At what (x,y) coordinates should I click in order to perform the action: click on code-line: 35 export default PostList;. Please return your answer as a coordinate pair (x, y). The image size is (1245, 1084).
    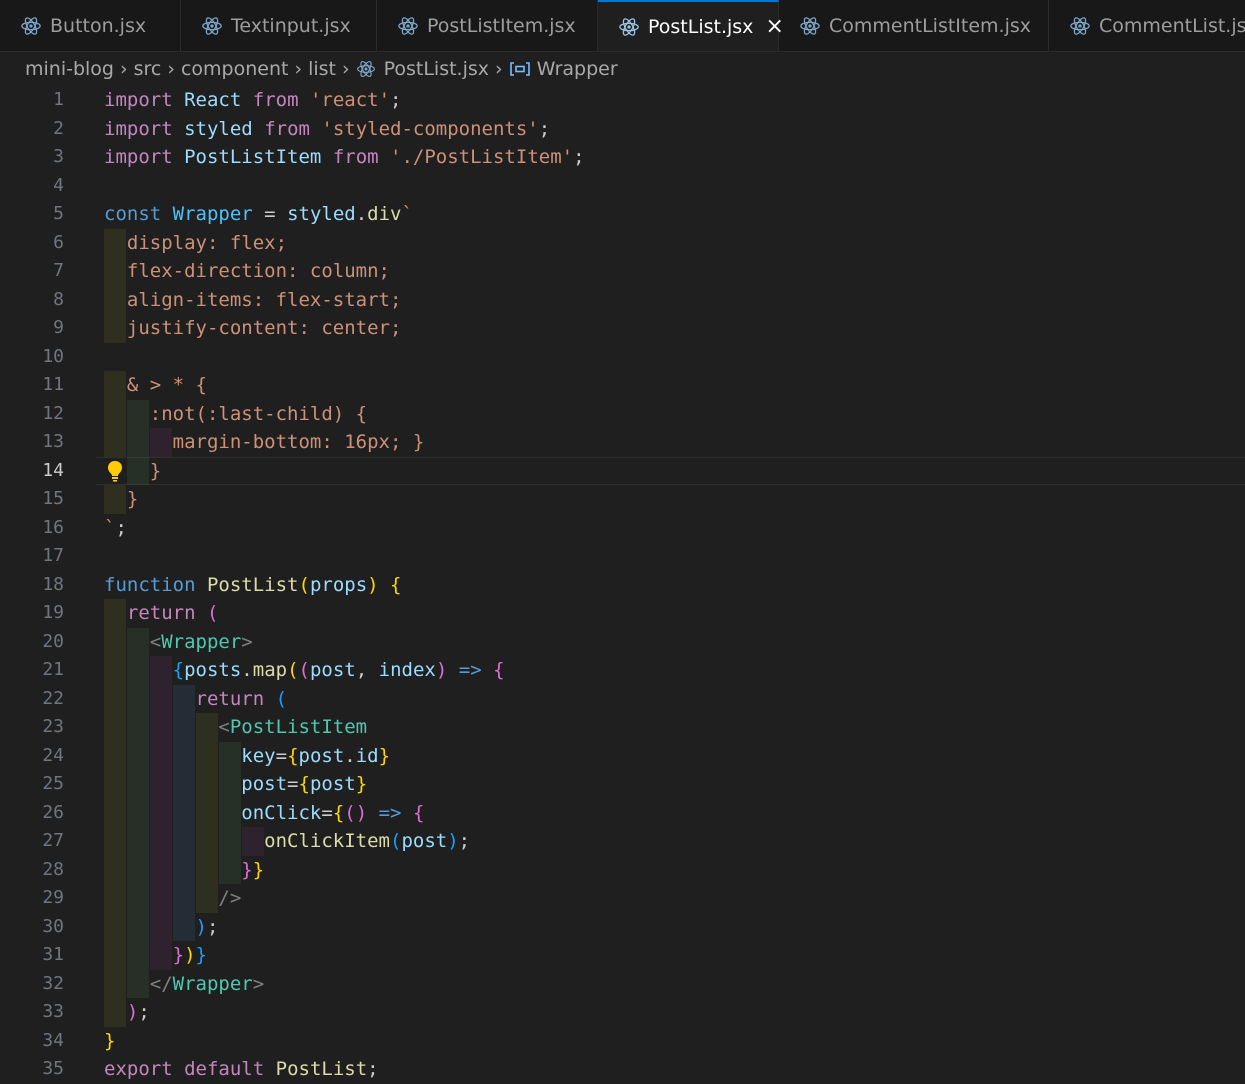
    Looking at the image, I should click on (622, 1069).